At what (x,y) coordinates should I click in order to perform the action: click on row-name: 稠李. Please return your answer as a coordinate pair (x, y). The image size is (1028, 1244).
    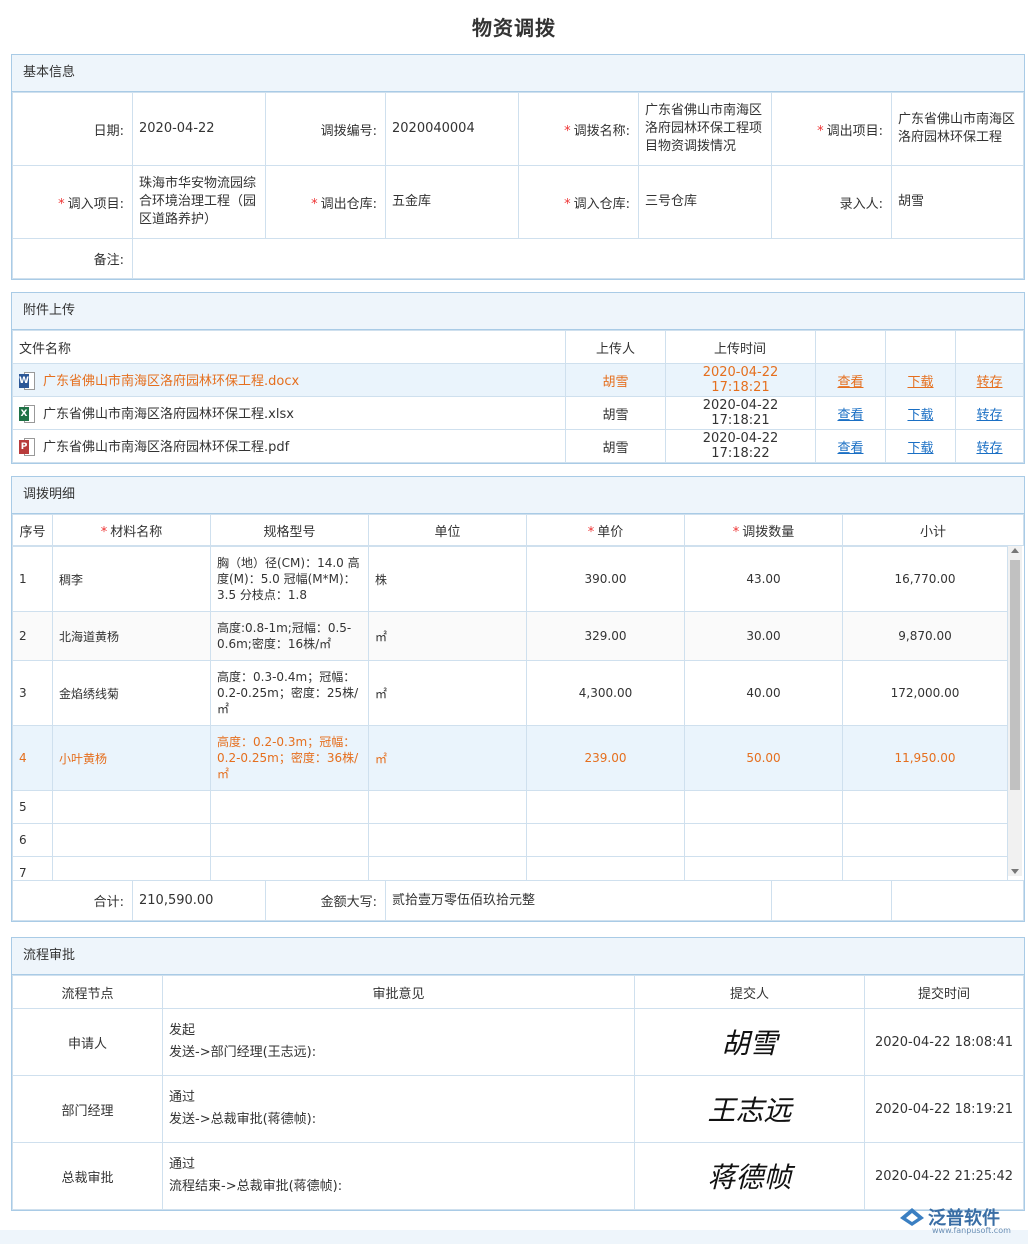
    Looking at the image, I should click on (132, 579).